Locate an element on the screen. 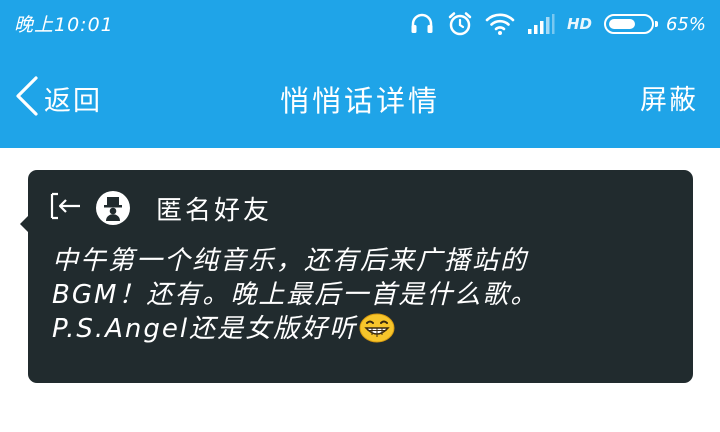  message-header: 匿名好友 is located at coordinates (161, 208).